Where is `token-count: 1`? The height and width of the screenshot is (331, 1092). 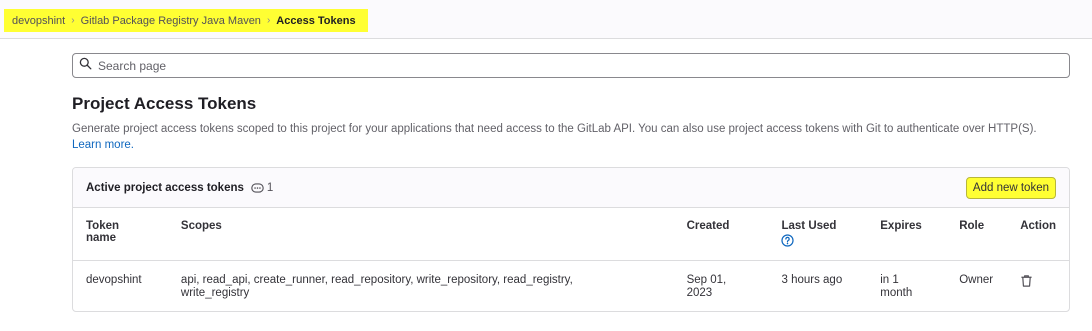 token-count: 1 is located at coordinates (270, 187).